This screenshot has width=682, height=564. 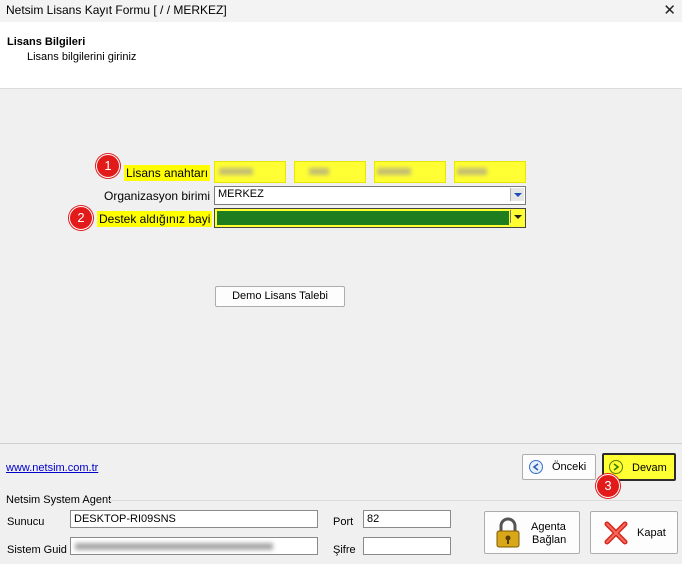 What do you see at coordinates (108, 166) in the screenshot?
I see `step-badge-1: 1` at bounding box center [108, 166].